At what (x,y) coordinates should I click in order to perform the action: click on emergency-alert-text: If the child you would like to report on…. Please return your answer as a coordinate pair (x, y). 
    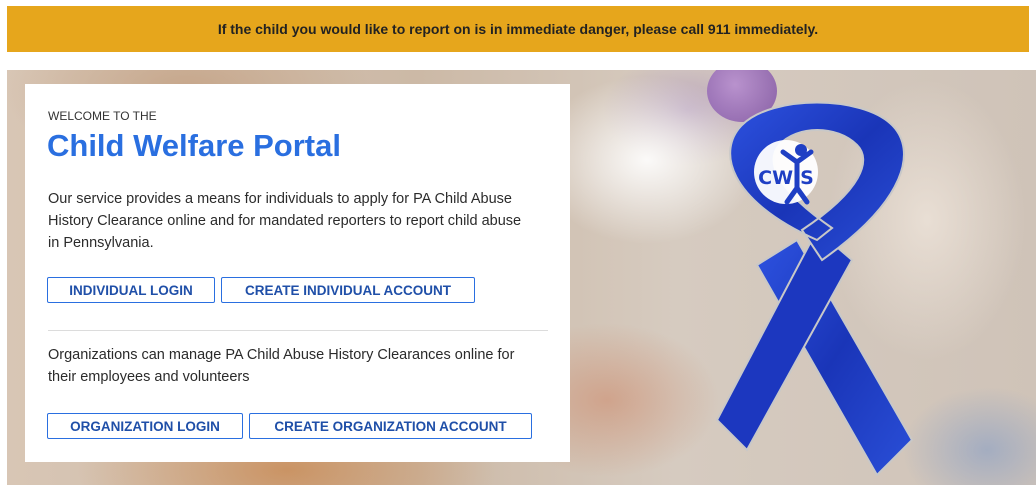
    Looking at the image, I should click on (518, 29).